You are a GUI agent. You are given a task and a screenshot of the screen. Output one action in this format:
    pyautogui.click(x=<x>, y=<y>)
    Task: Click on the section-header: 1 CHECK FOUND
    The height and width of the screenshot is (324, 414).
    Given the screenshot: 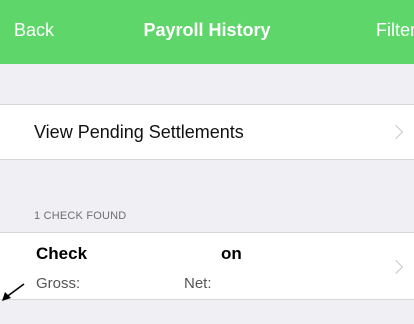 What is the action you would take?
    pyautogui.click(x=80, y=216)
    